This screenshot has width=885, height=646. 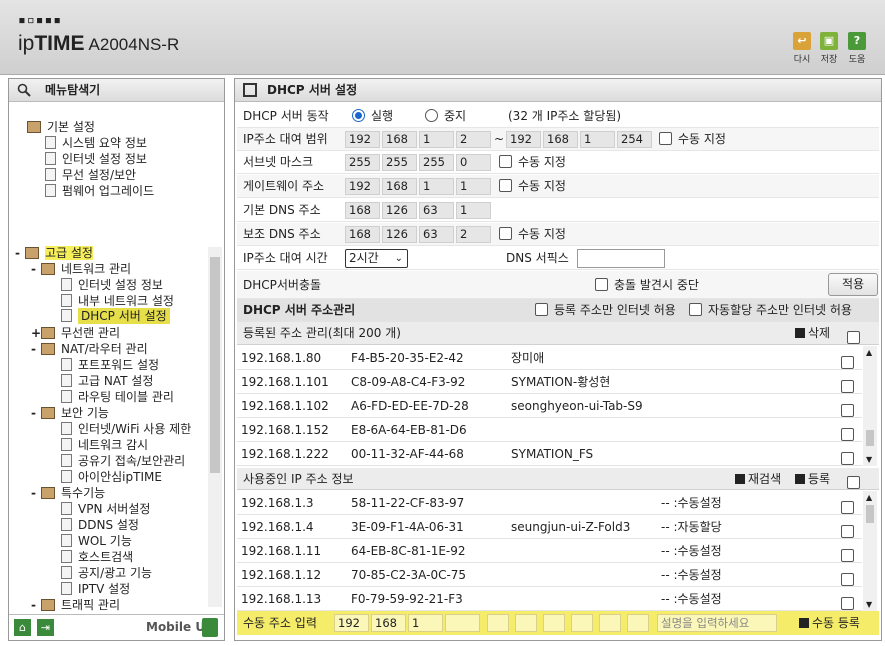 What do you see at coordinates (802, 41) in the screenshot?
I see `logout-icon: ↩` at bounding box center [802, 41].